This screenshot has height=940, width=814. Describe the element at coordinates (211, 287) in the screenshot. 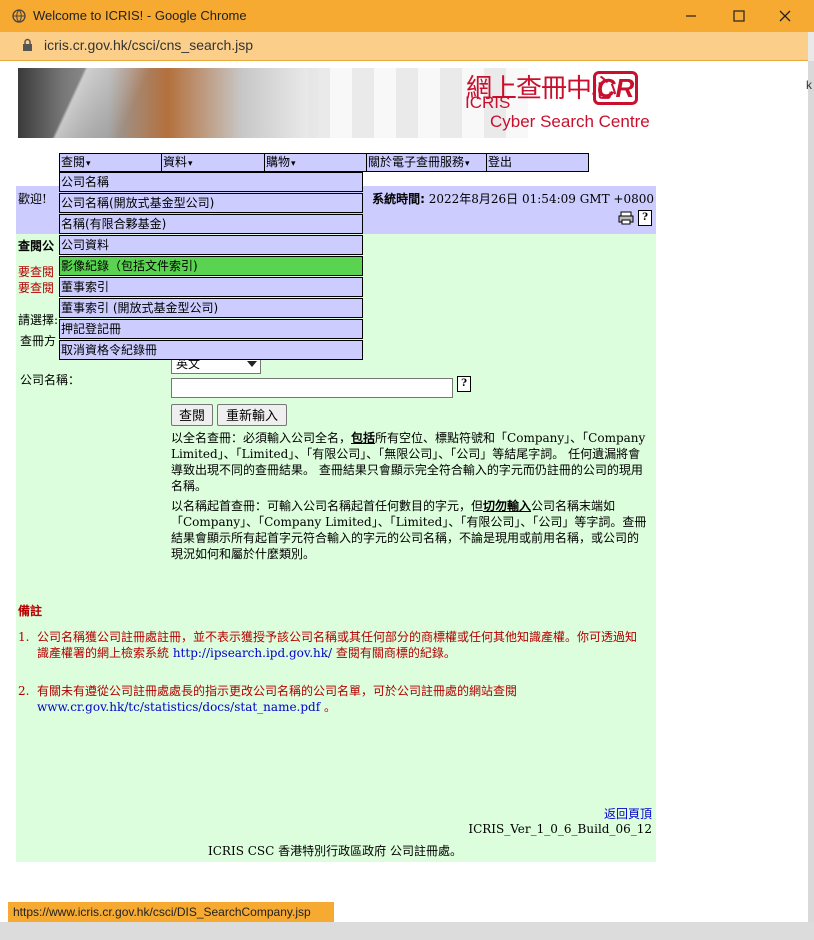

I see `dropdown-item-director-index: 董事索引` at that location.